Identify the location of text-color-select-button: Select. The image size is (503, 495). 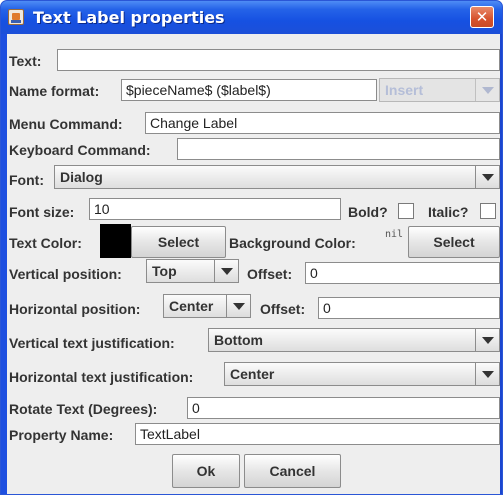
(178, 242).